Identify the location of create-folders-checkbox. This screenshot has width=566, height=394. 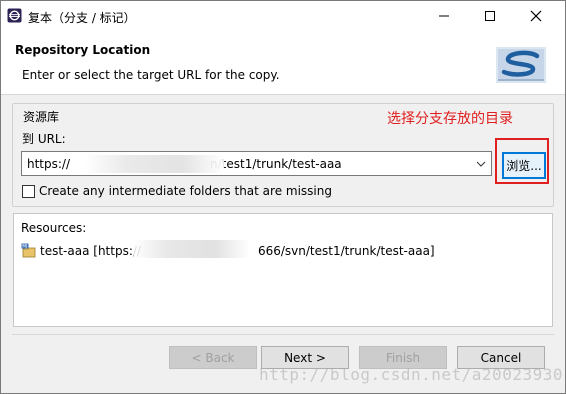
(28, 191).